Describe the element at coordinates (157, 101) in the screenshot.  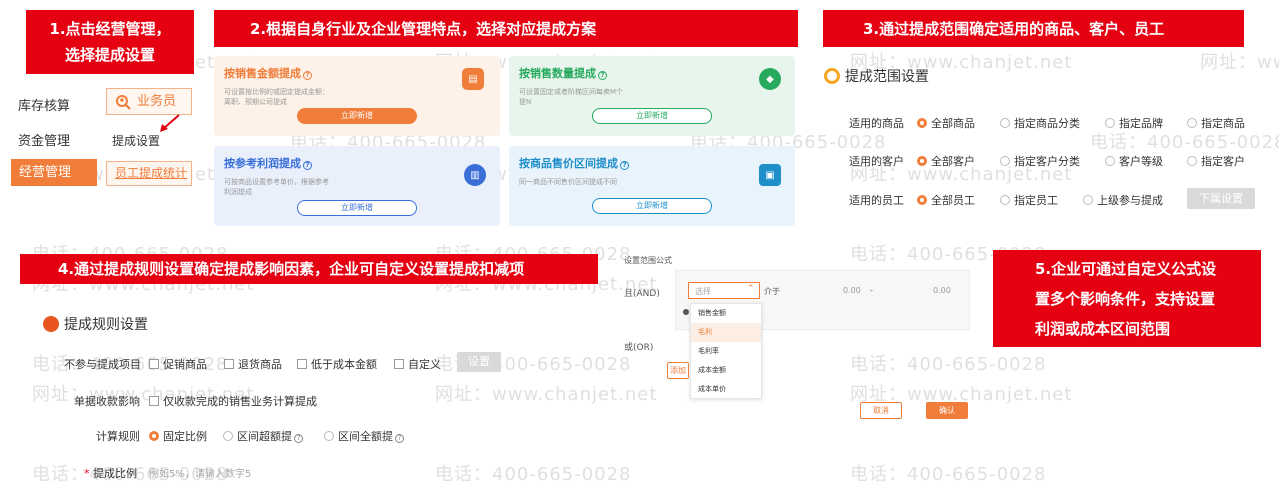
I see `salesman-label: 业务员` at that location.